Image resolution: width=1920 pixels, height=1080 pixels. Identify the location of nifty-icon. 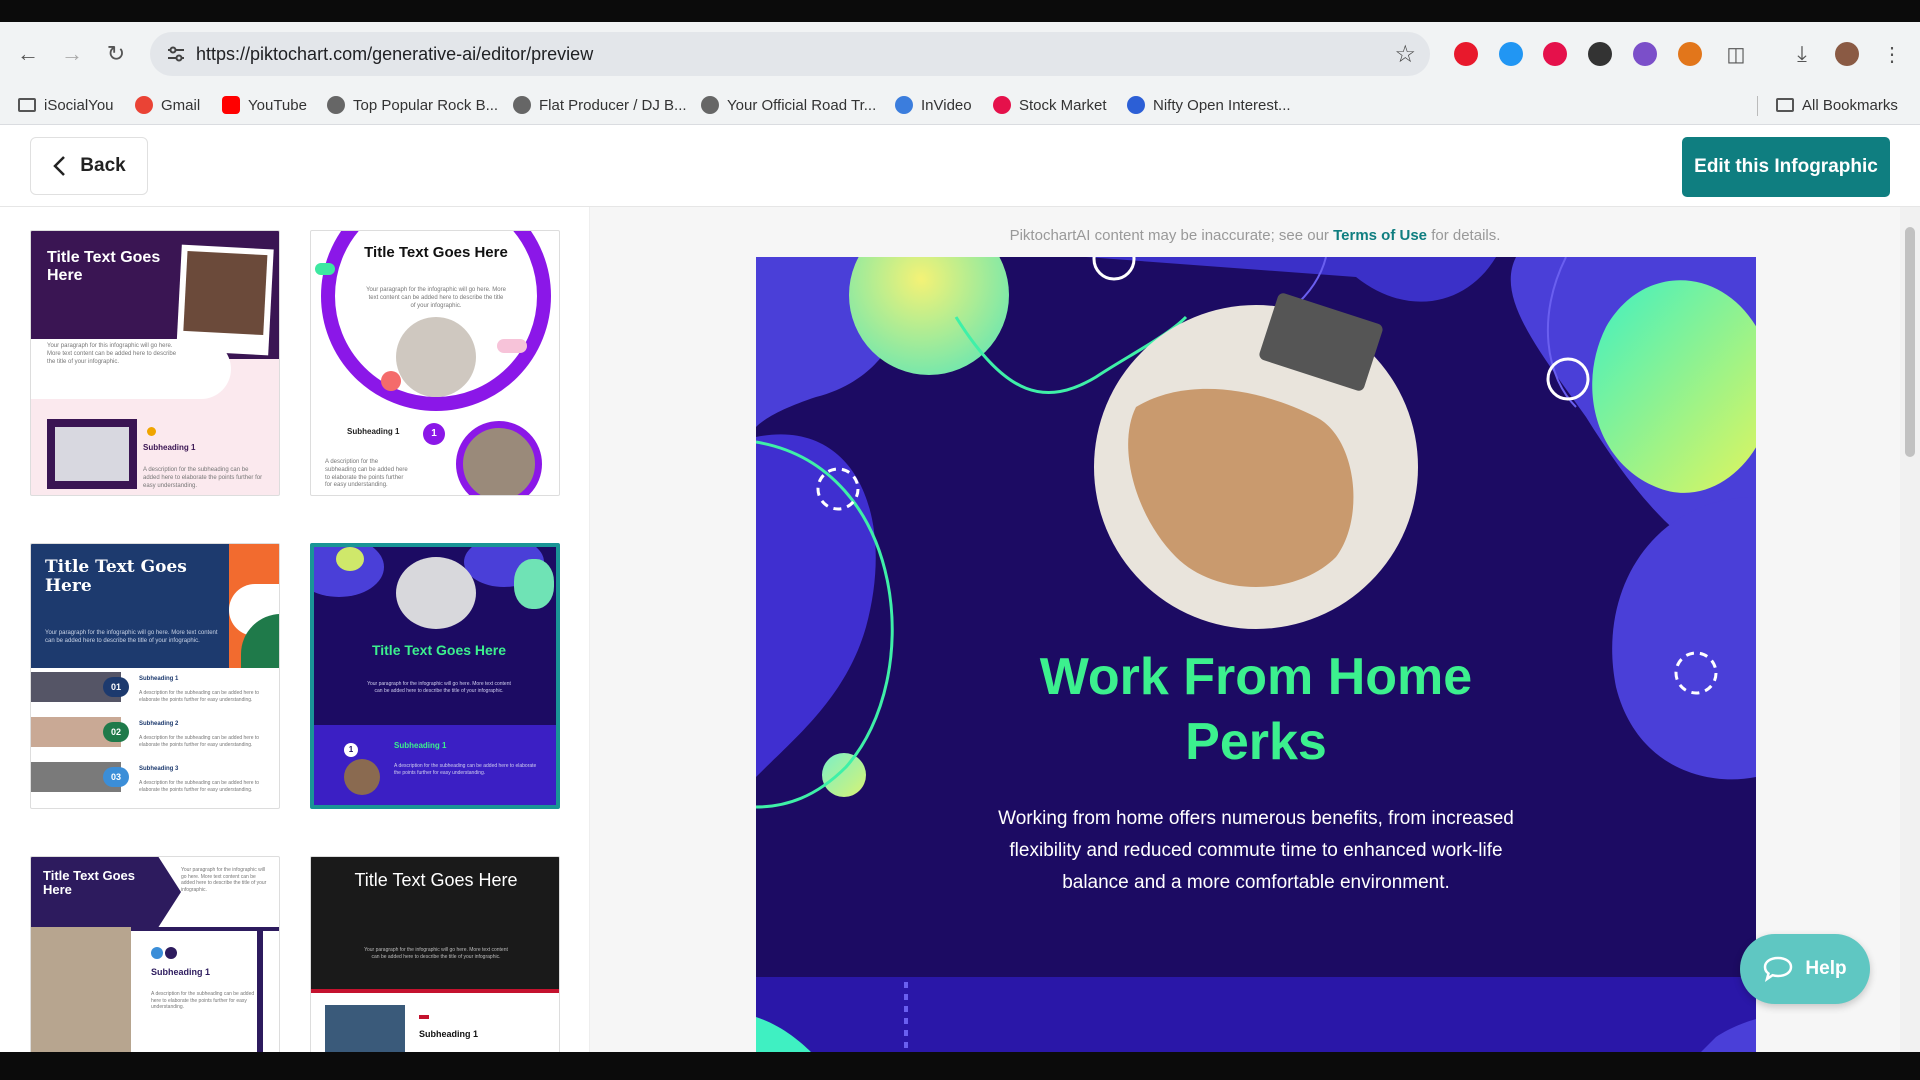
(1136, 105).